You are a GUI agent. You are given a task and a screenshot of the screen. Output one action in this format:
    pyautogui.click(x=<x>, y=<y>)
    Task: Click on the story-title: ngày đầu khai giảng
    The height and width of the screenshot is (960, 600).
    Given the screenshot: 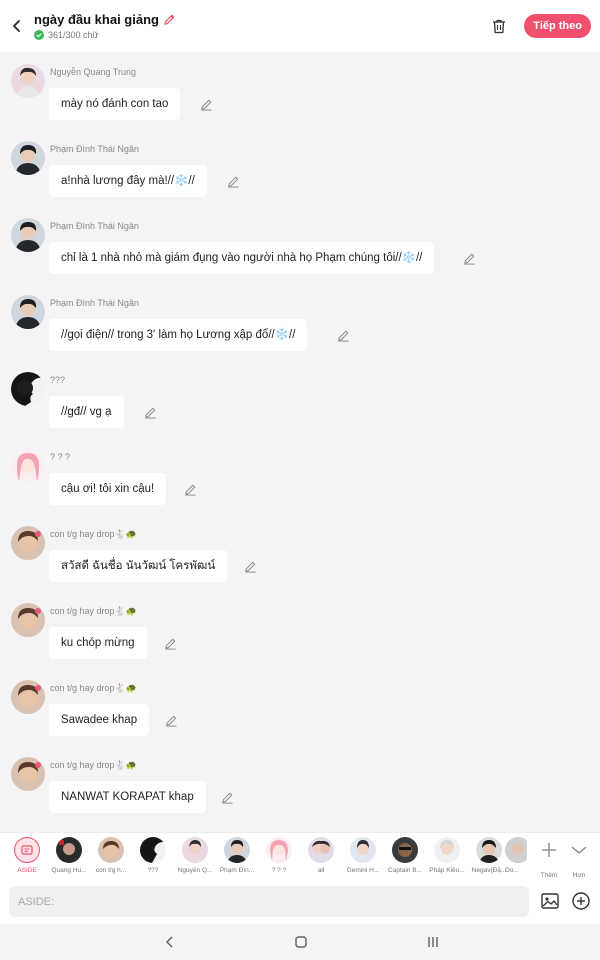 What is the action you would take?
    pyautogui.click(x=96, y=19)
    